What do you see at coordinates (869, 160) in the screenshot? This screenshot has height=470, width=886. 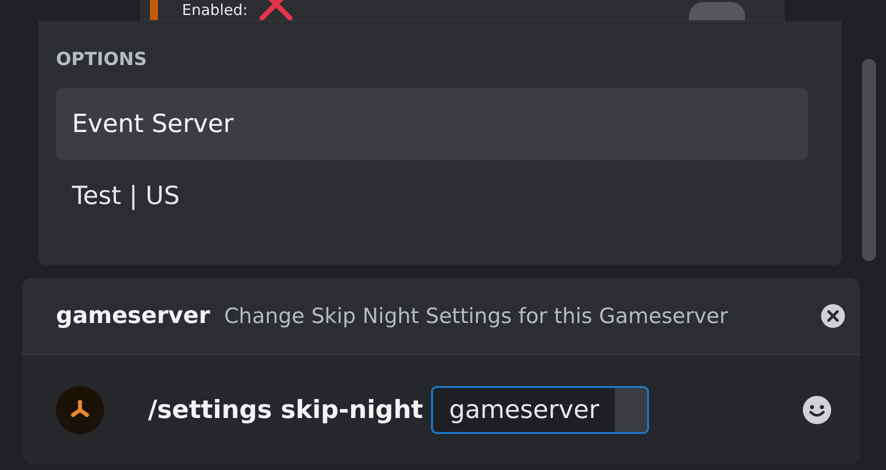 I see `scrollbar` at bounding box center [869, 160].